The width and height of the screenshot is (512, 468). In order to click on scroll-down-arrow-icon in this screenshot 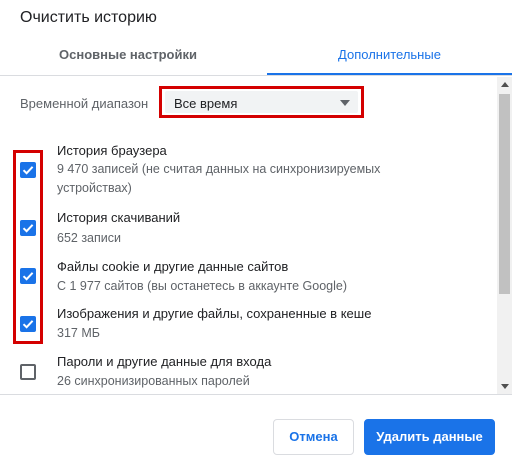, I will do `click(505, 386)`.